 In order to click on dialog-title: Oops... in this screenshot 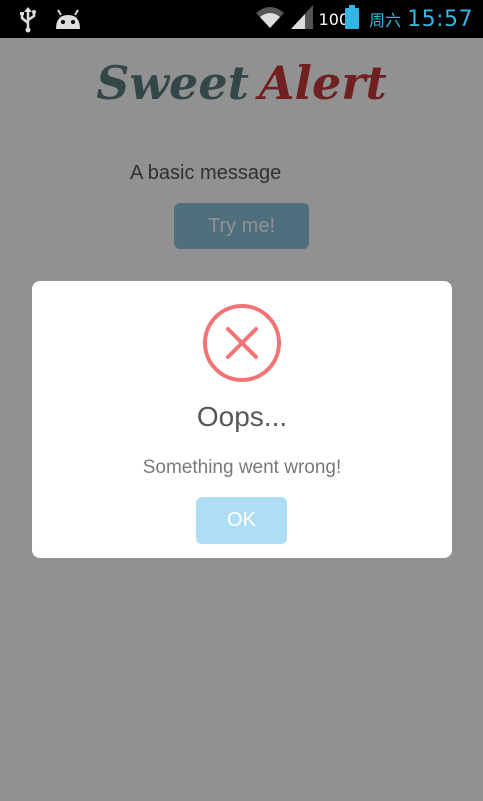, I will do `click(242, 416)`.